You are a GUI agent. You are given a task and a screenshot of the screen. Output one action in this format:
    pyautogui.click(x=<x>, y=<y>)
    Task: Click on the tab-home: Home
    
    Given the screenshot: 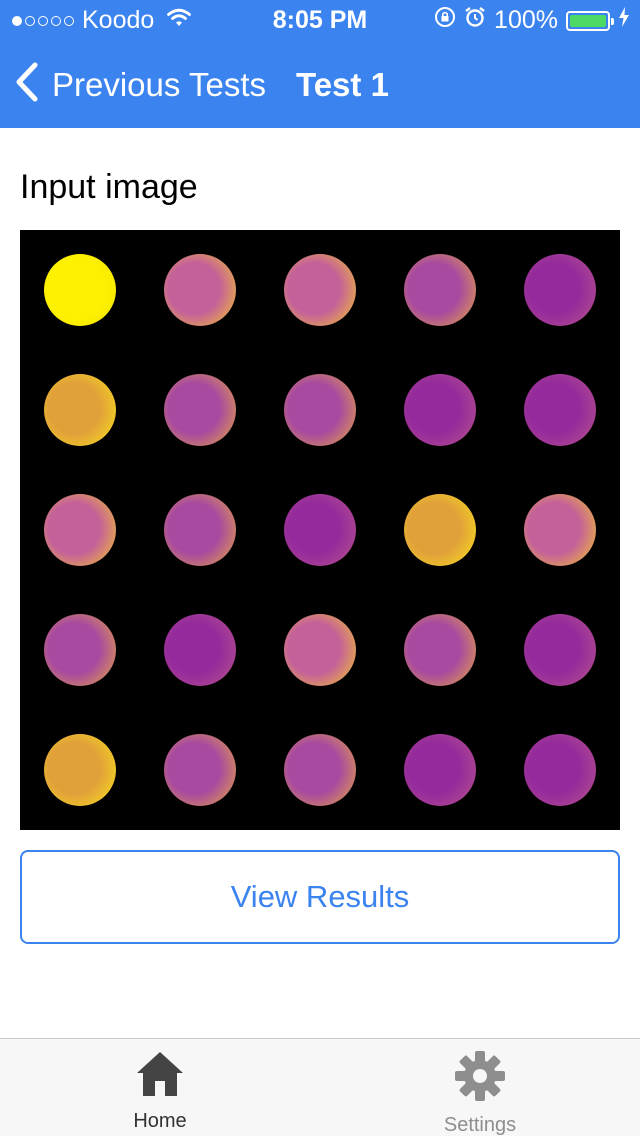 What is the action you would take?
    pyautogui.click(x=160, y=1088)
    